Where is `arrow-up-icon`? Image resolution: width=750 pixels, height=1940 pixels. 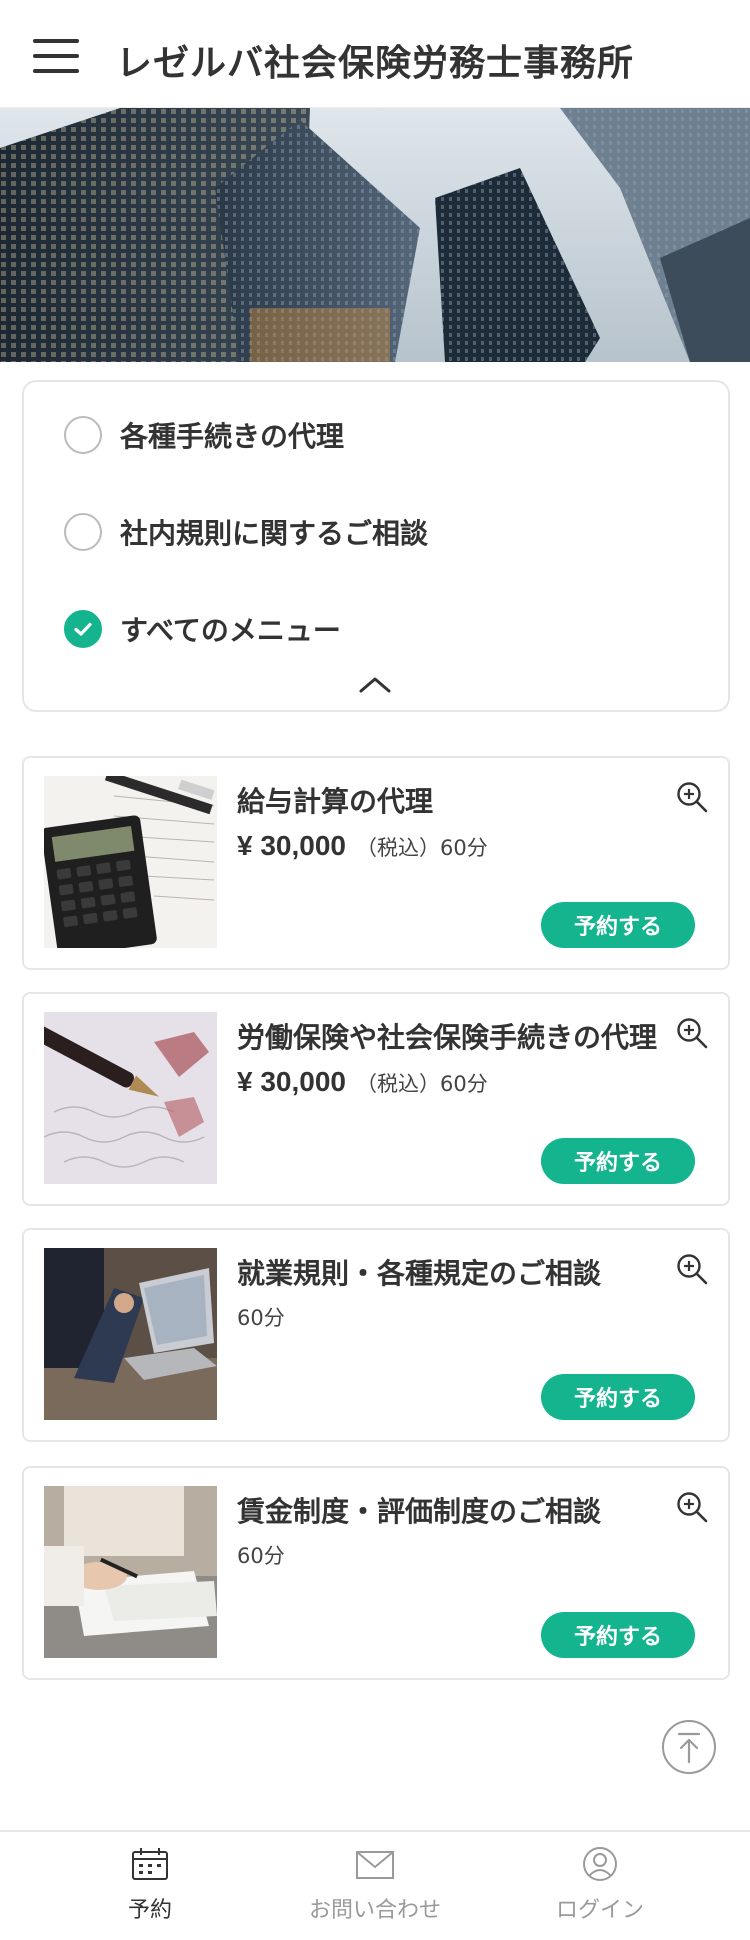 arrow-up-icon is located at coordinates (689, 1748).